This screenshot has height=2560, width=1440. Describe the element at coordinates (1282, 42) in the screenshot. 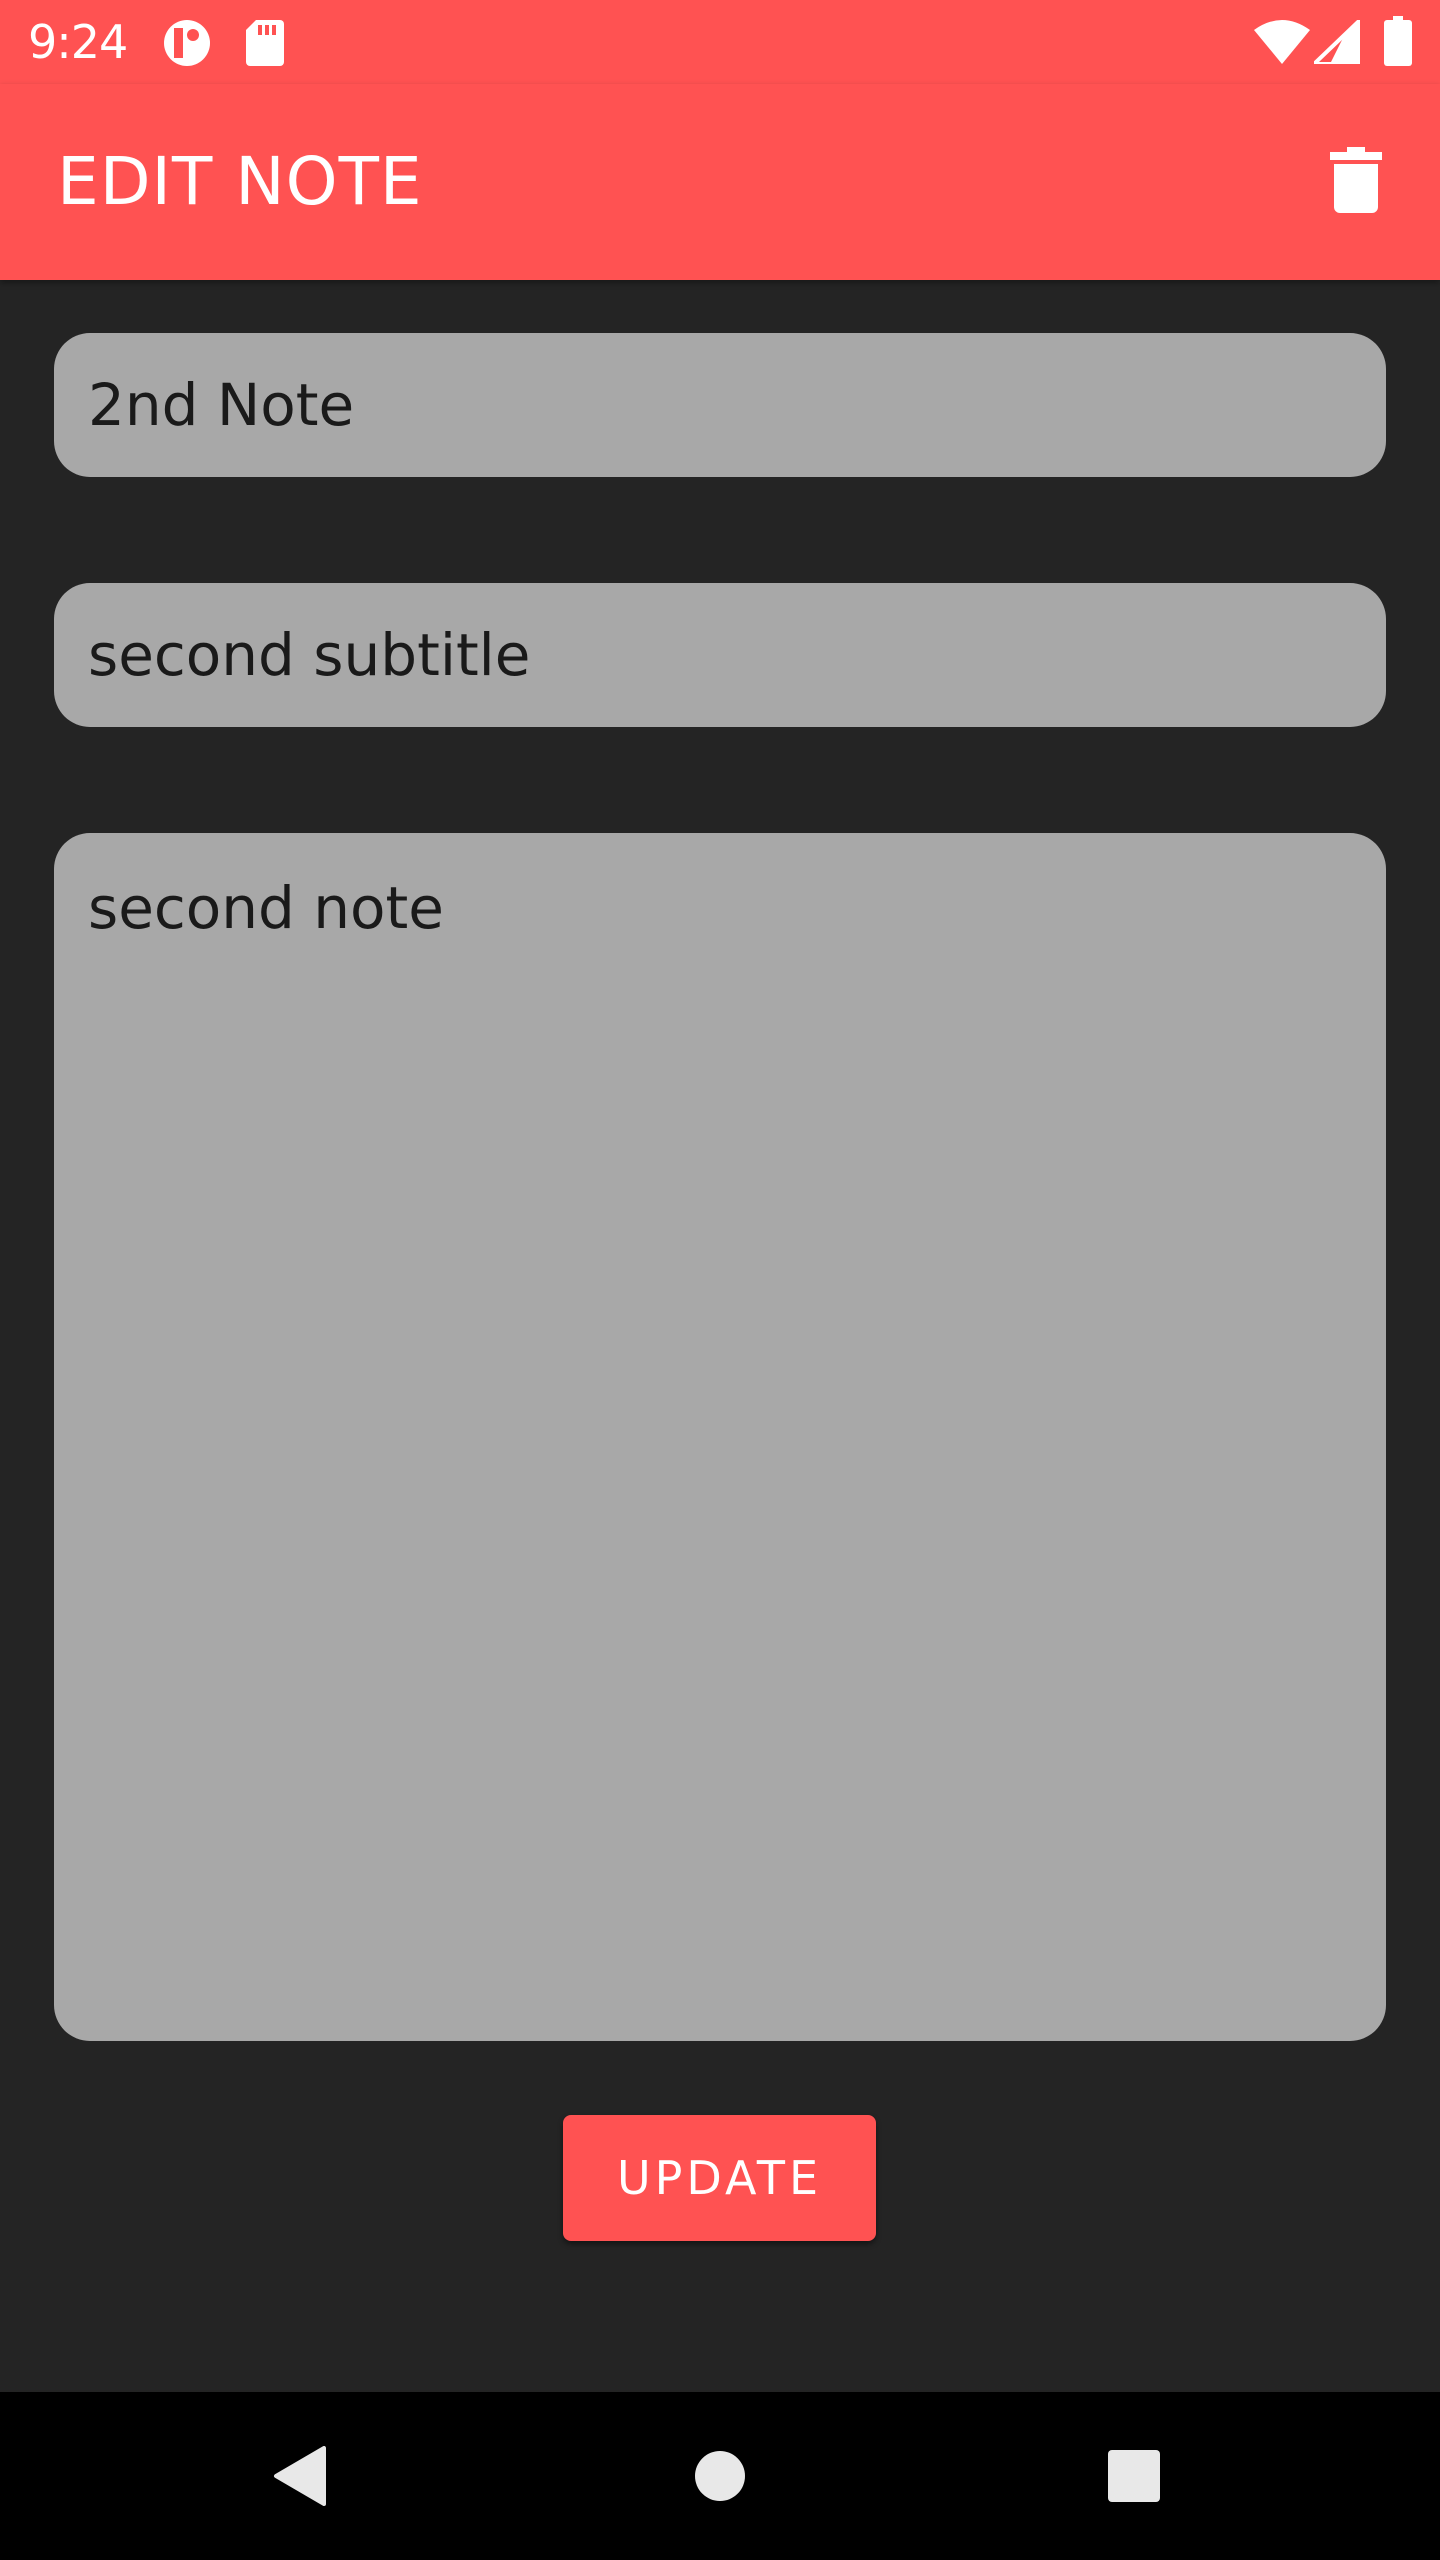

I see `wifi-icon` at that location.